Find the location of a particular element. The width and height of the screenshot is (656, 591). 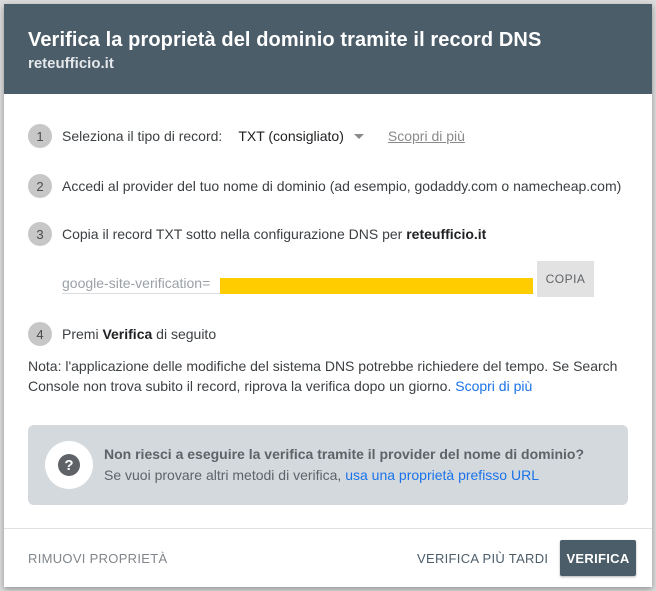

step-text-before: Premi is located at coordinates (82, 334).